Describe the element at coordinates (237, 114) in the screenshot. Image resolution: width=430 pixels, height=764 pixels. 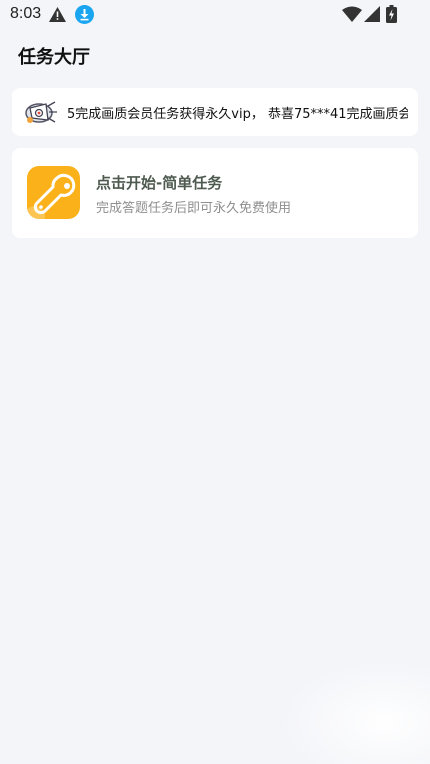
I see `notice-text: 5完成画质会员任务获得永久vip， 恭喜75***41完成画质会` at that location.